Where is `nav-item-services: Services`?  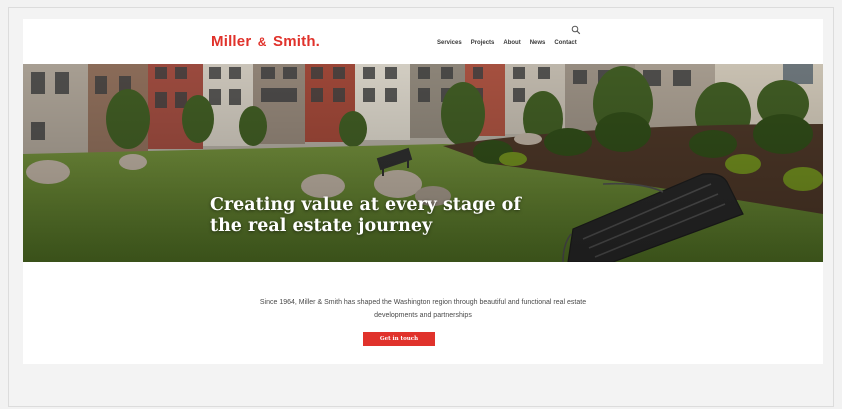 nav-item-services: Services is located at coordinates (449, 43).